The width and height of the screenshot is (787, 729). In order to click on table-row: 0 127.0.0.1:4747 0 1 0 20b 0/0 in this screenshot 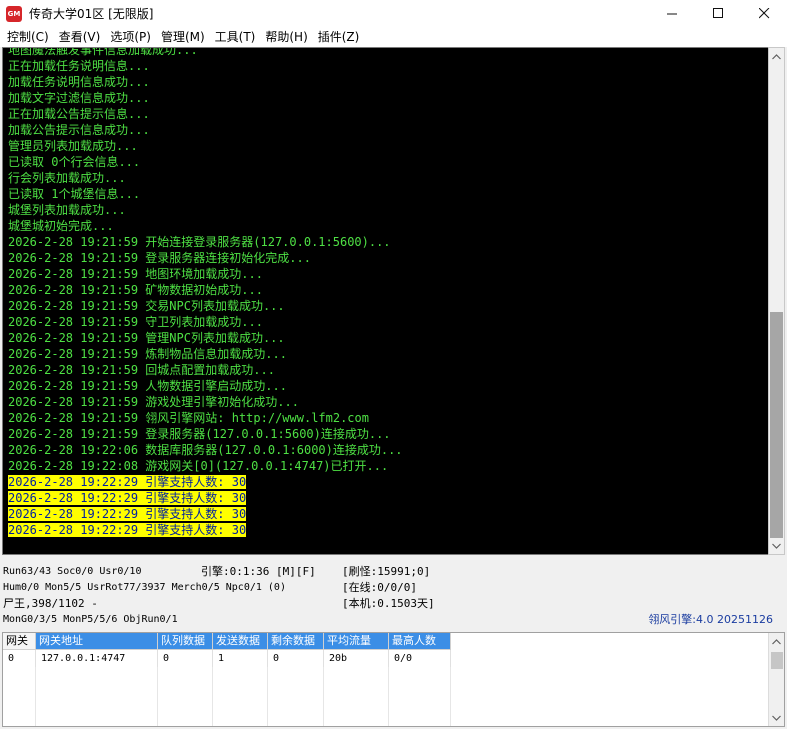, I will do `click(227, 658)`.